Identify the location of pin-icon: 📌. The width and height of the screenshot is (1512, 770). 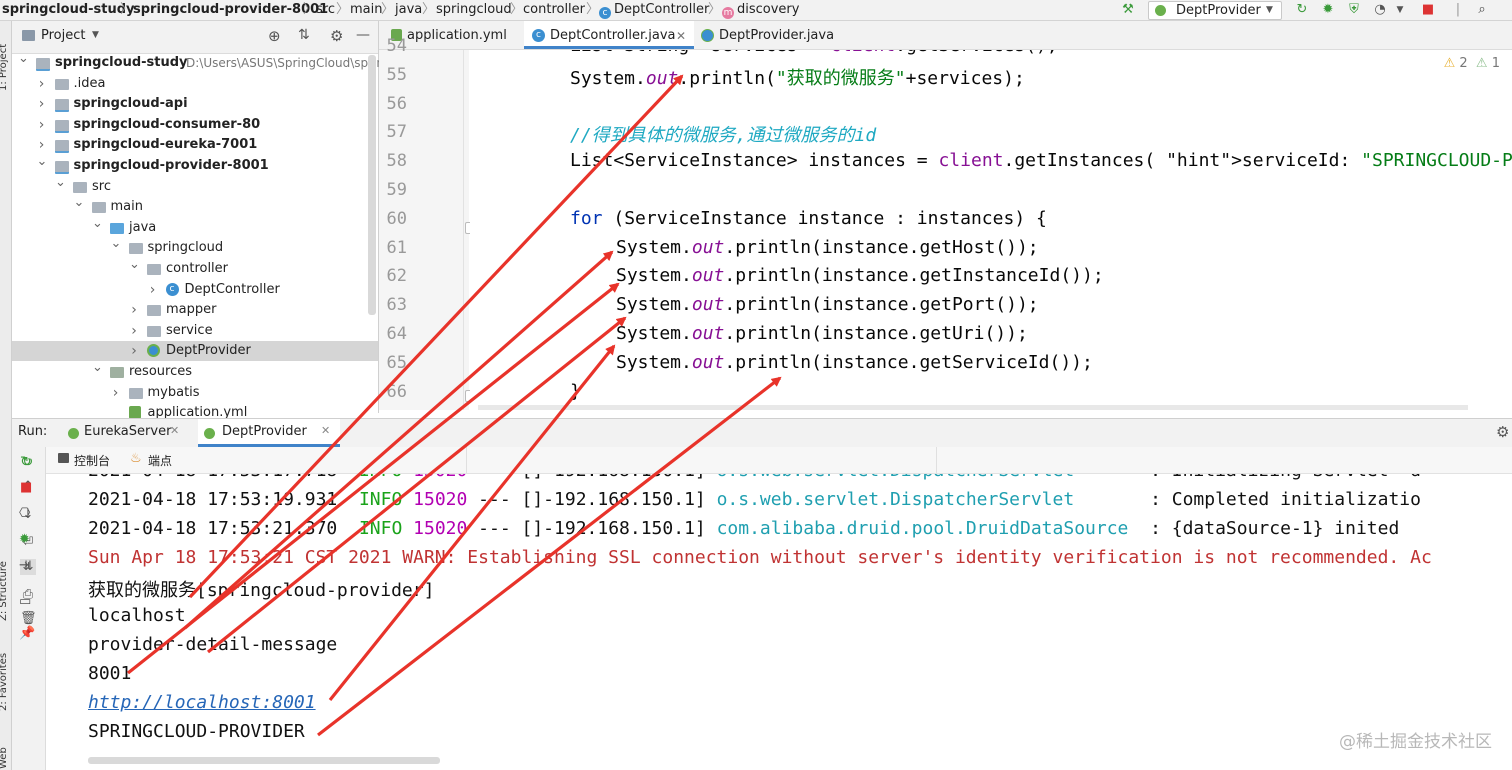
(27, 633).